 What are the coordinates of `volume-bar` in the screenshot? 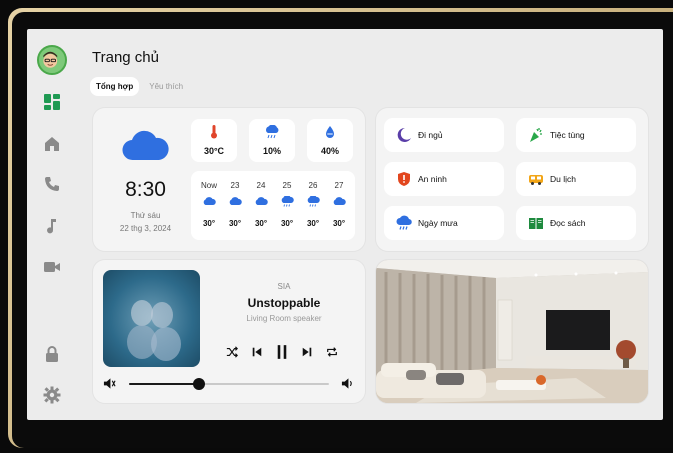 It's located at (228, 384).